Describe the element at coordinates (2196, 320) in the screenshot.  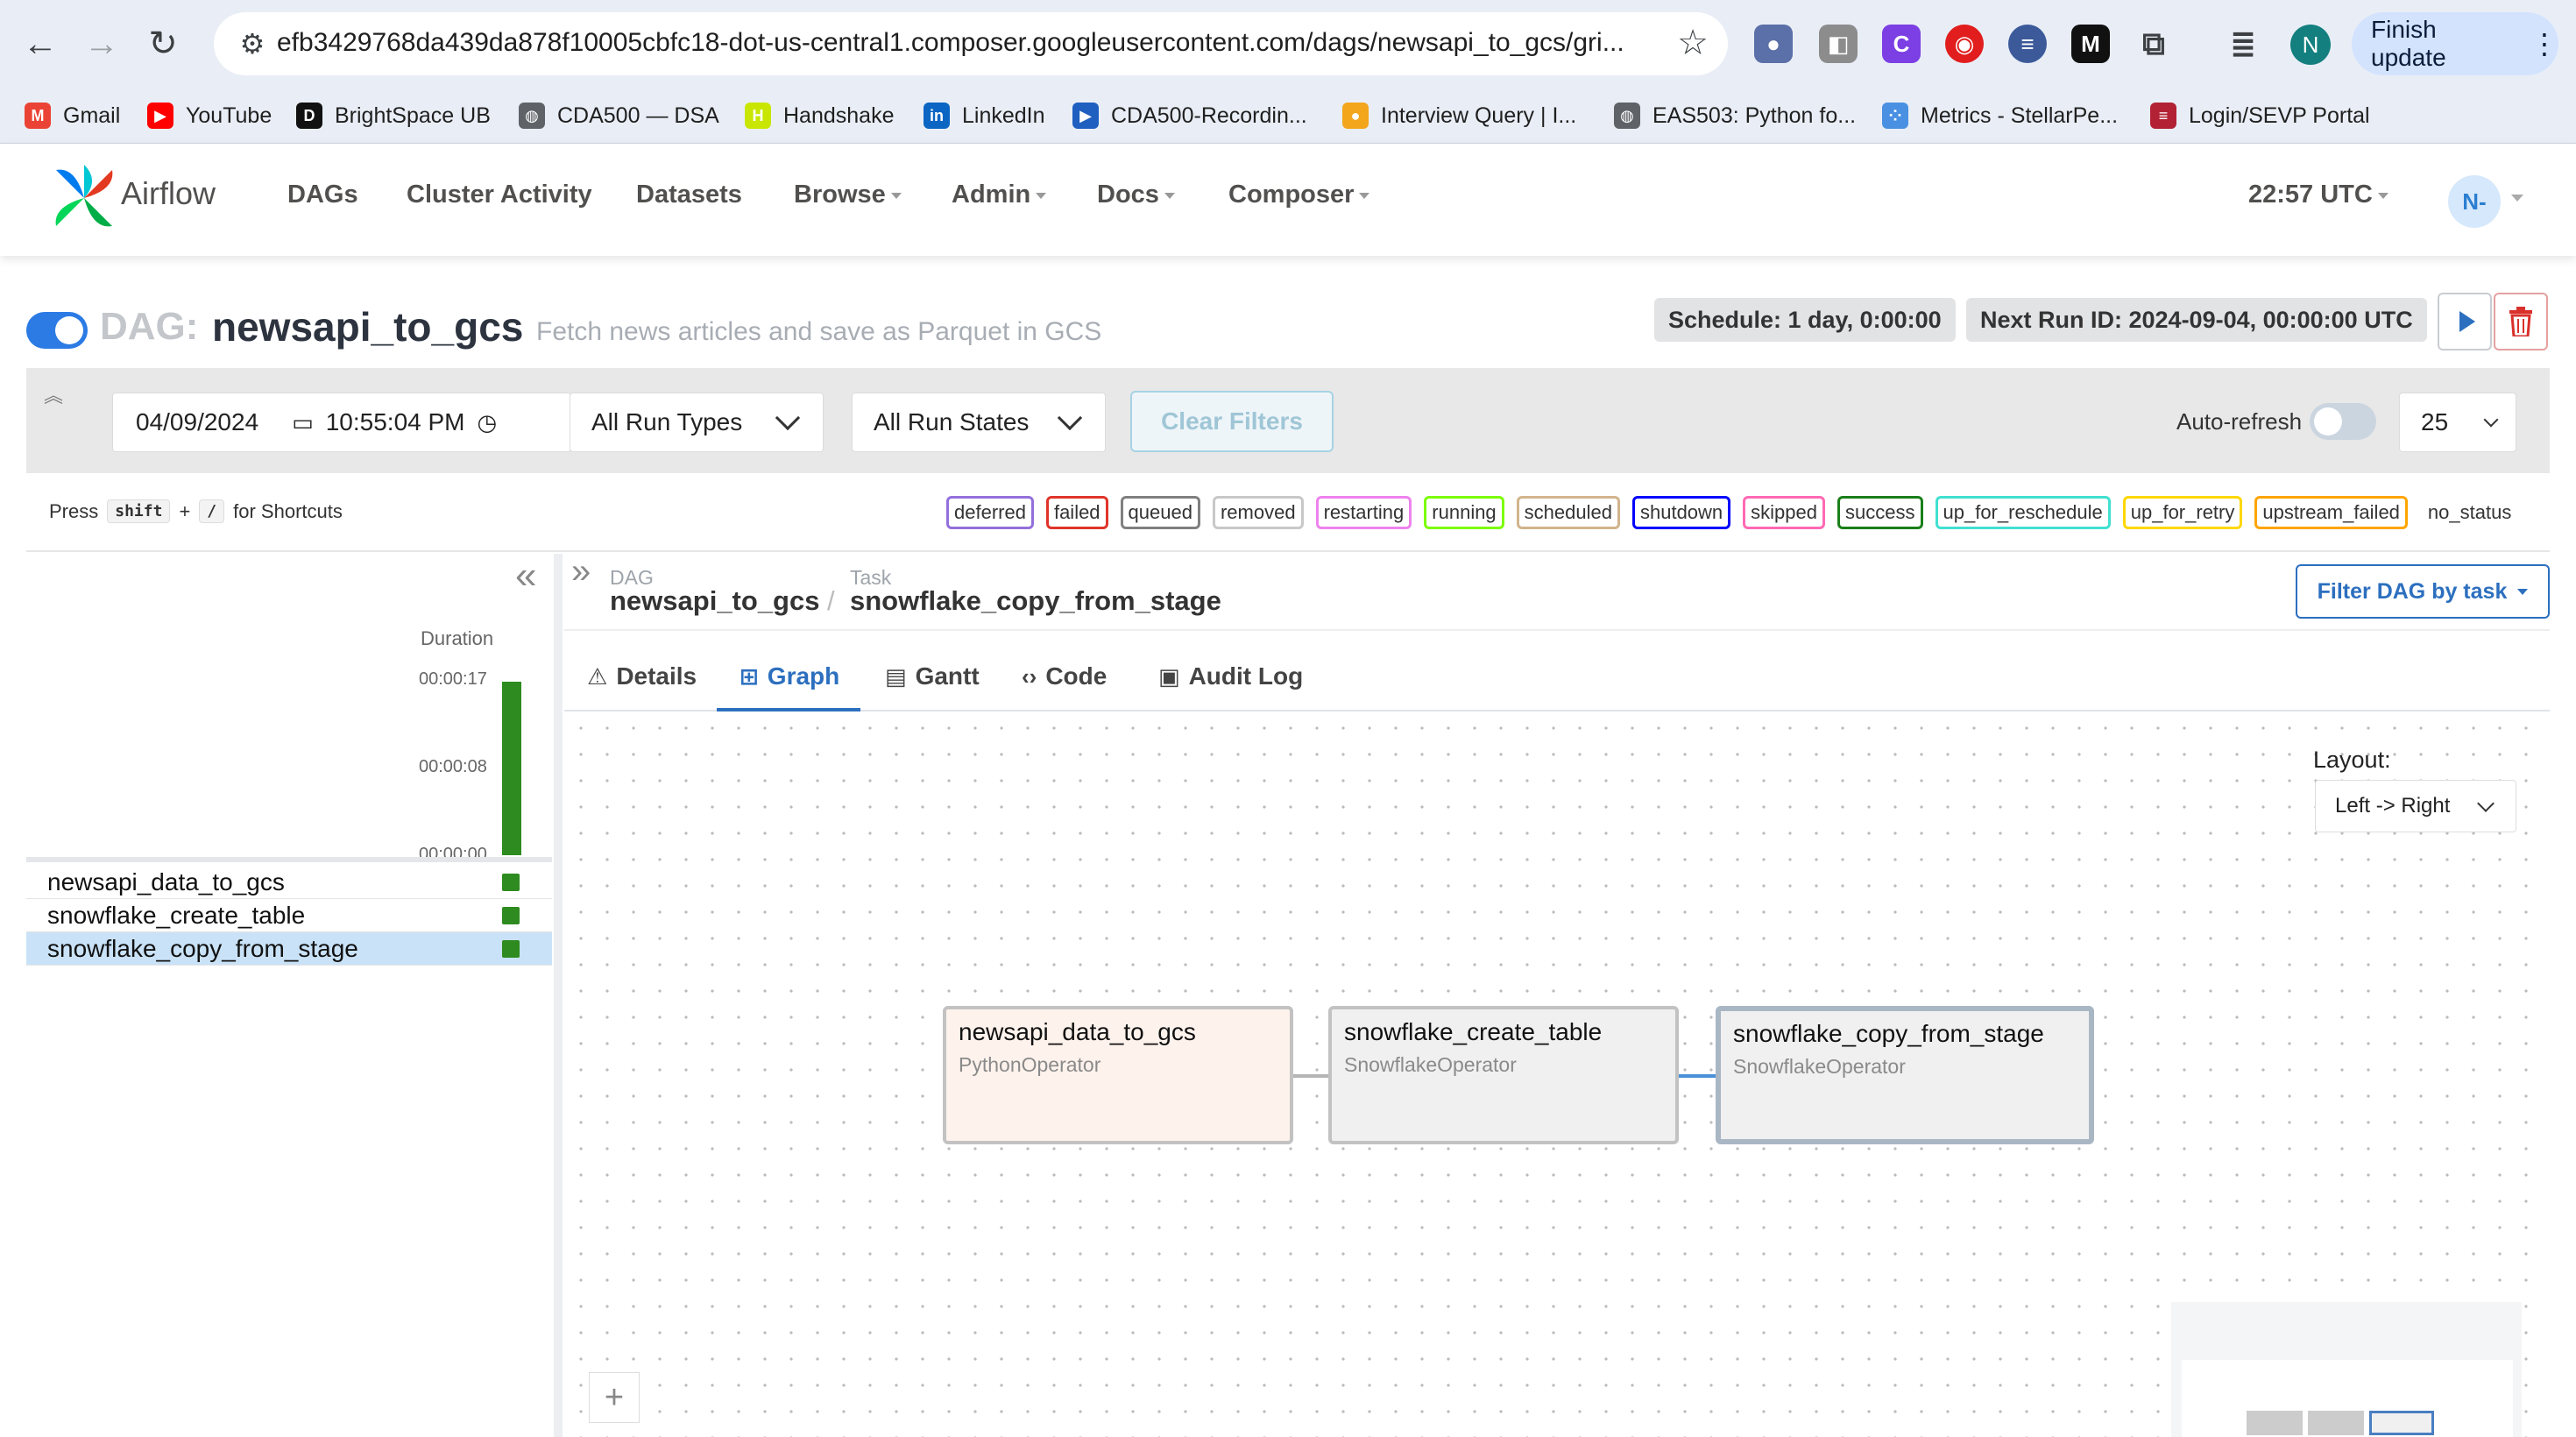
I see `next-run-badge: Next Run ID: 2024-09-04, 00:00:00 UTC` at that location.